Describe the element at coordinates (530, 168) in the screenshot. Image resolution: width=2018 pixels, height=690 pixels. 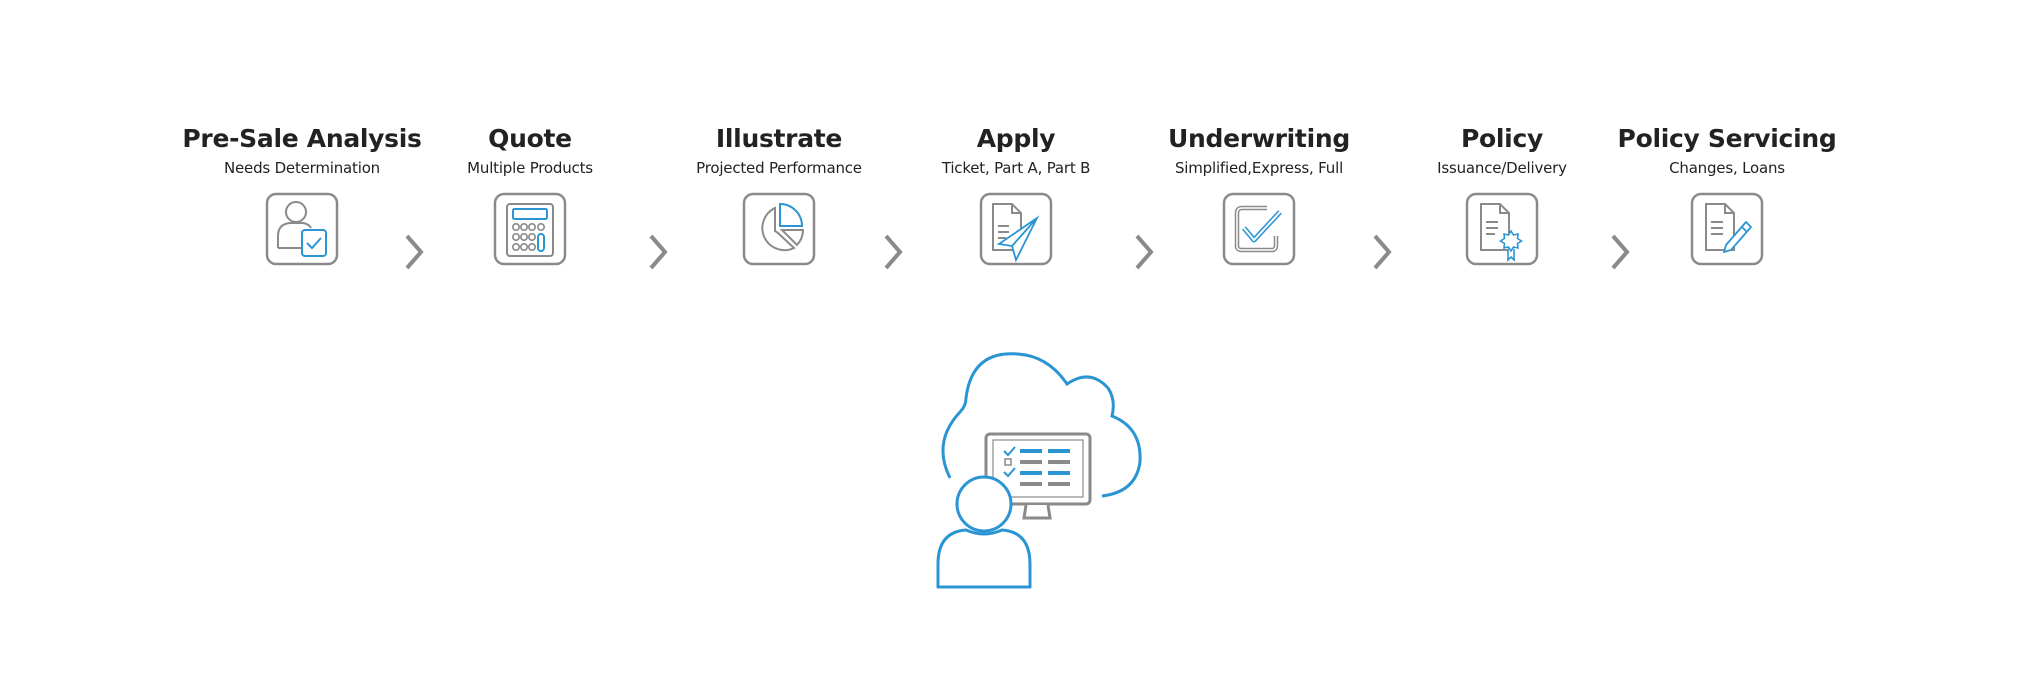
I see `step-subtitle: Multiple Products` at that location.